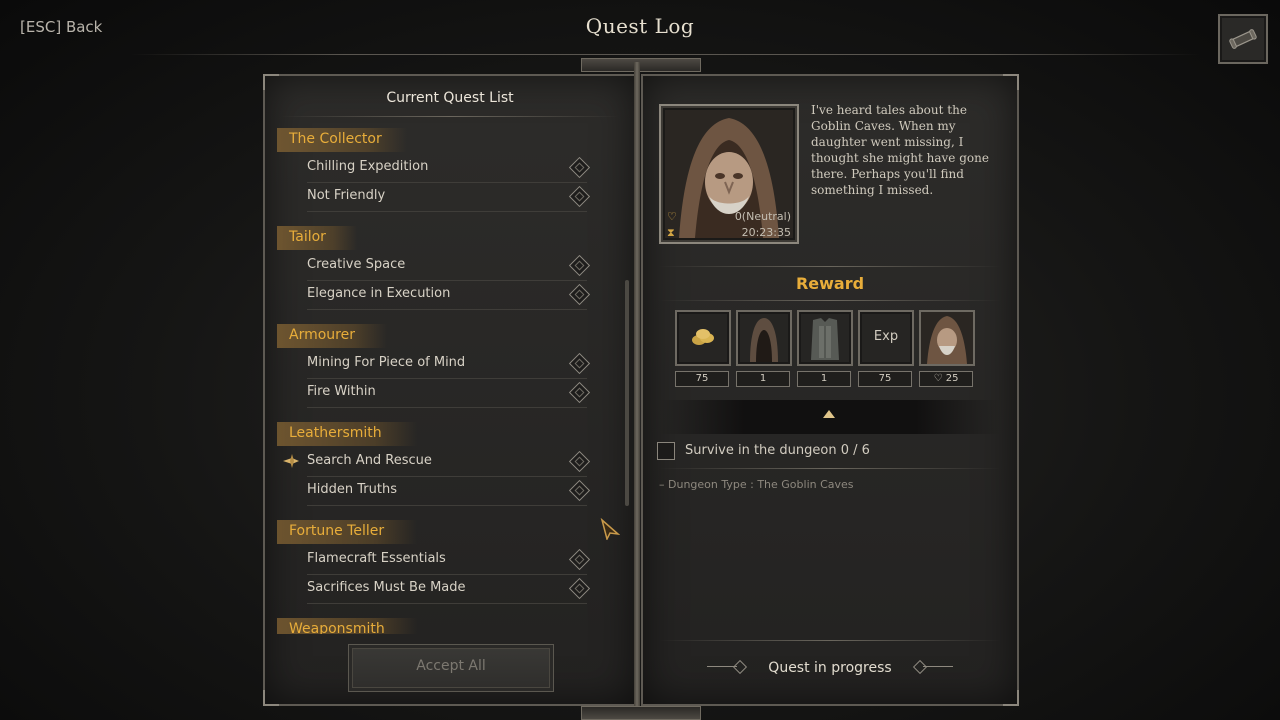  I want to click on quest-name: Hidden Truths, so click(352, 489).